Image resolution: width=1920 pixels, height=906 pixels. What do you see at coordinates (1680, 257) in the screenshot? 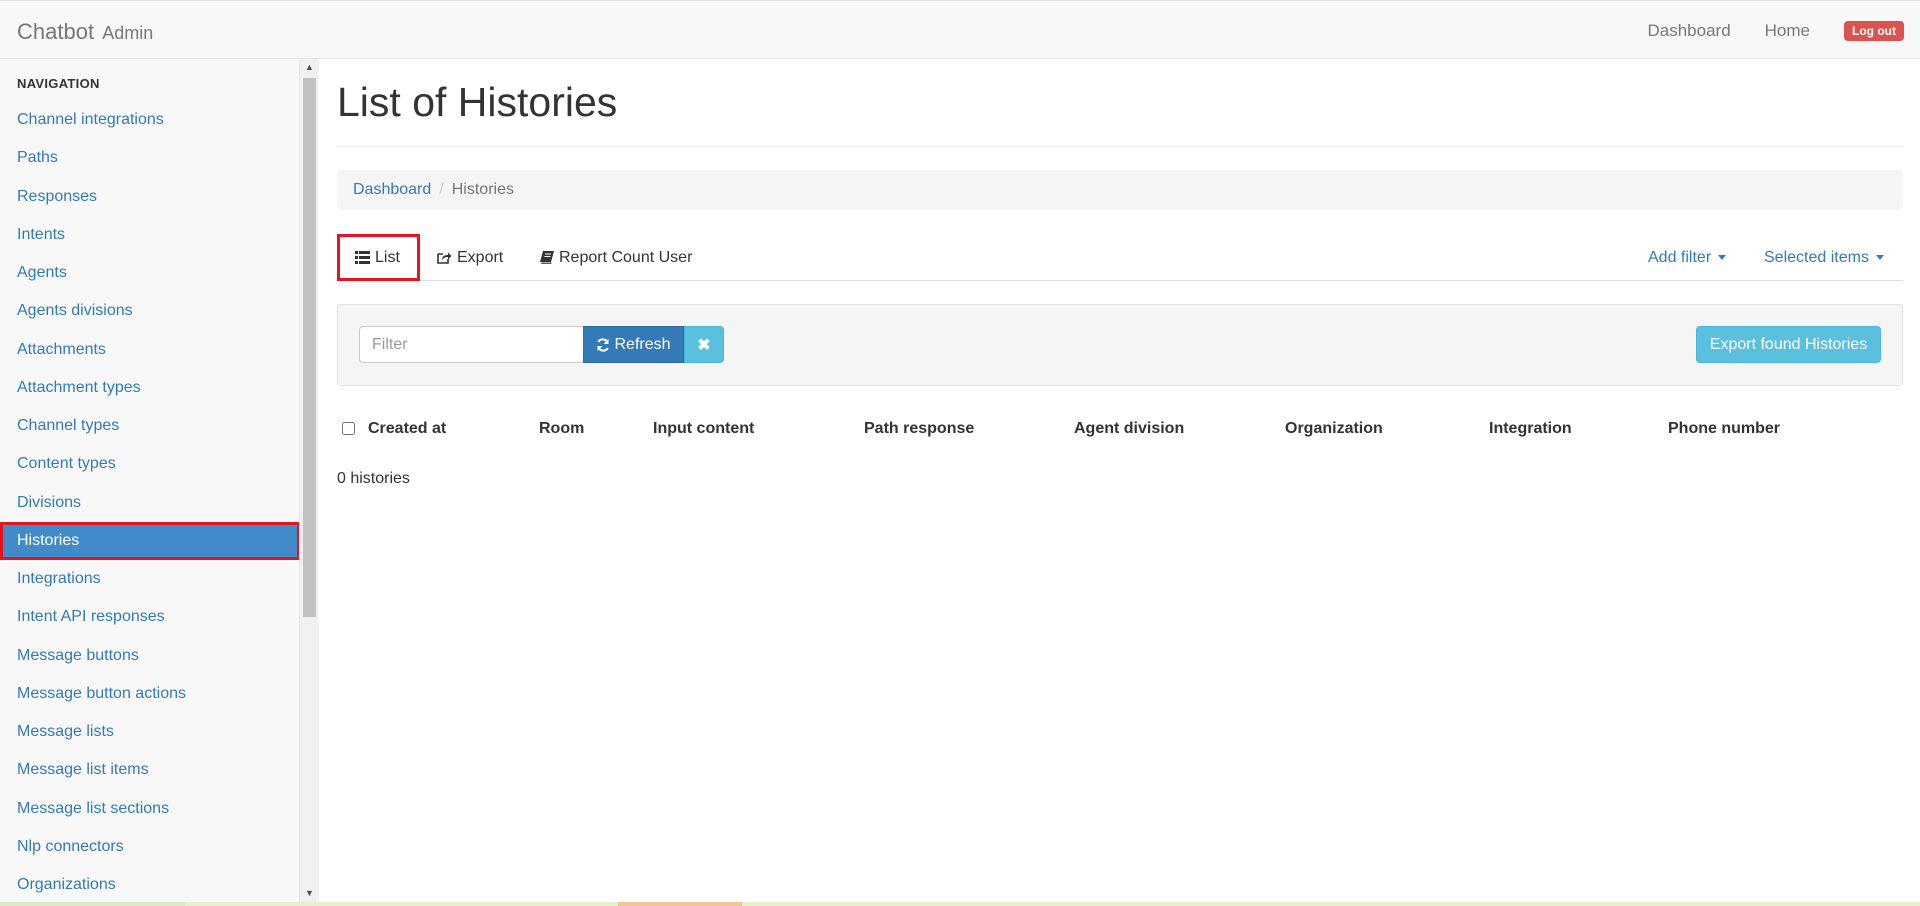
I see `add-filter-label: Add filter` at bounding box center [1680, 257].